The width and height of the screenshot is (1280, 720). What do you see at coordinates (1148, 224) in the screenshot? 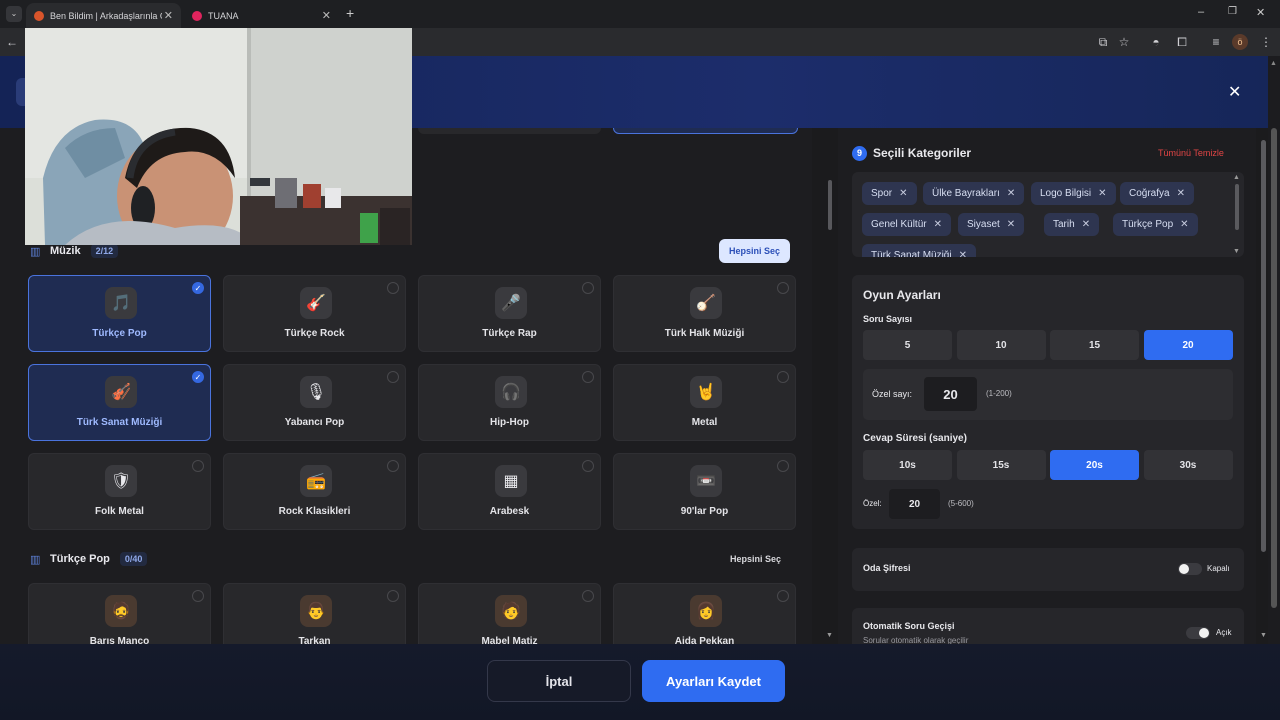
I see `chip-label: Türkçe Pop` at bounding box center [1148, 224].